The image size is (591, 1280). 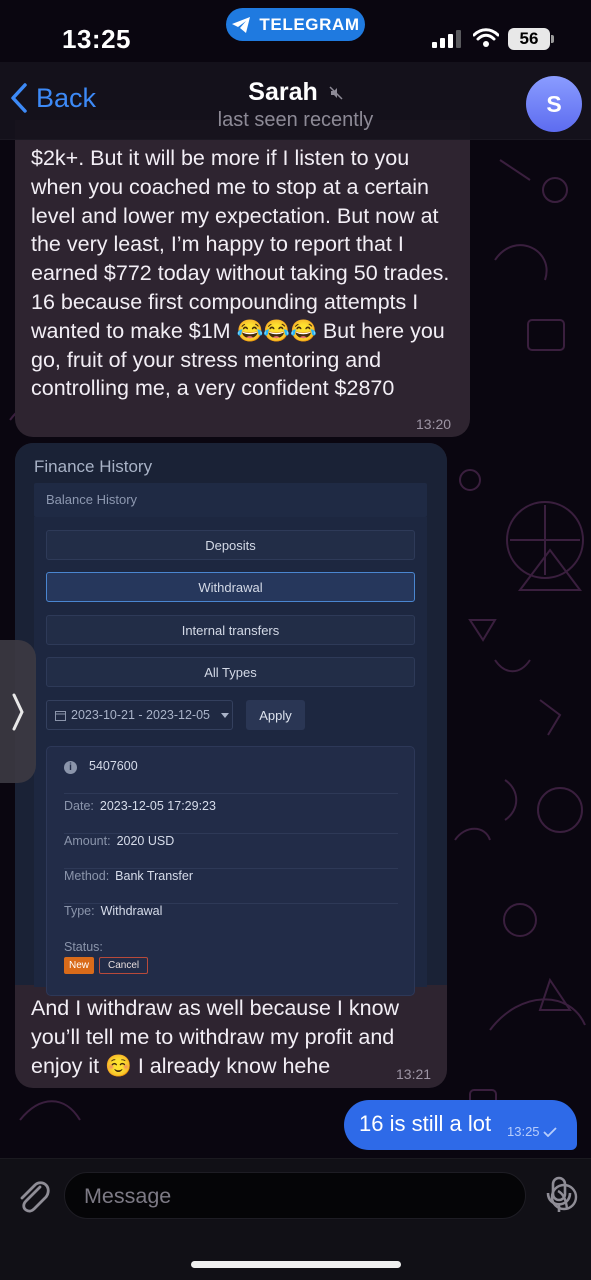 What do you see at coordinates (295, 120) in the screenshot?
I see `last-seen-status: last seen recently` at bounding box center [295, 120].